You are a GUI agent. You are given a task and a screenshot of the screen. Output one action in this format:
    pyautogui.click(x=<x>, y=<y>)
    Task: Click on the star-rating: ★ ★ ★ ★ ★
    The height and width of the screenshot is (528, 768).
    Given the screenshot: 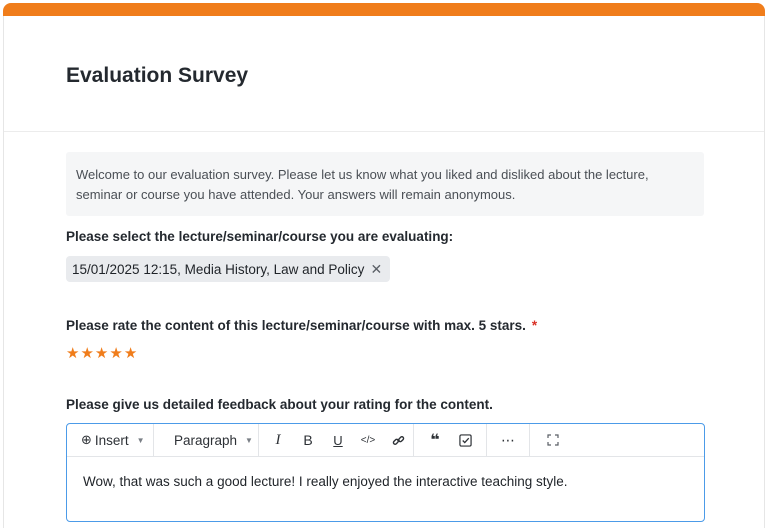 What is the action you would take?
    pyautogui.click(x=101, y=354)
    